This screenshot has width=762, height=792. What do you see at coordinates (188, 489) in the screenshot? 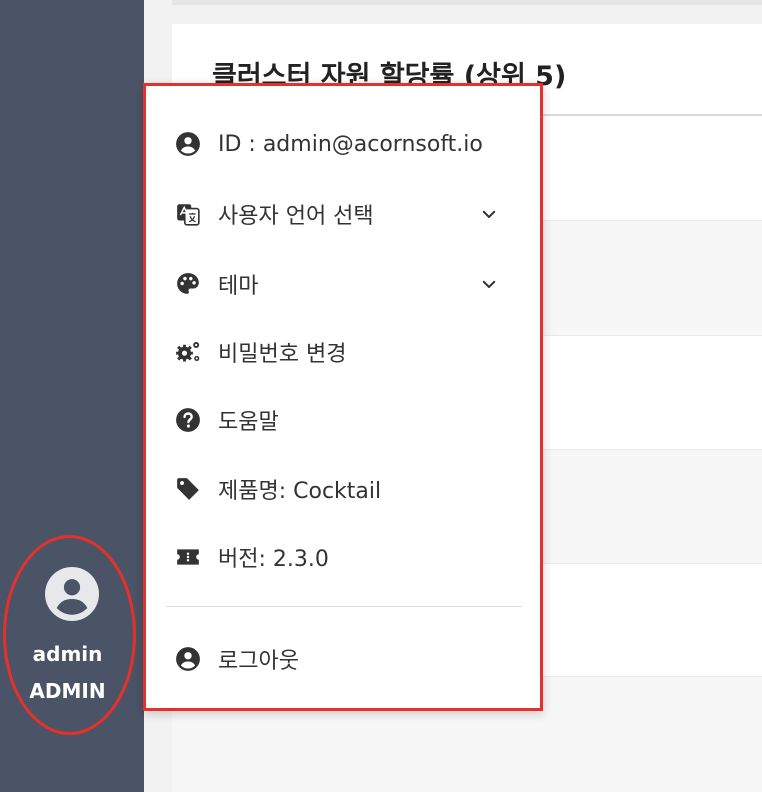
I see `tag-icon` at bounding box center [188, 489].